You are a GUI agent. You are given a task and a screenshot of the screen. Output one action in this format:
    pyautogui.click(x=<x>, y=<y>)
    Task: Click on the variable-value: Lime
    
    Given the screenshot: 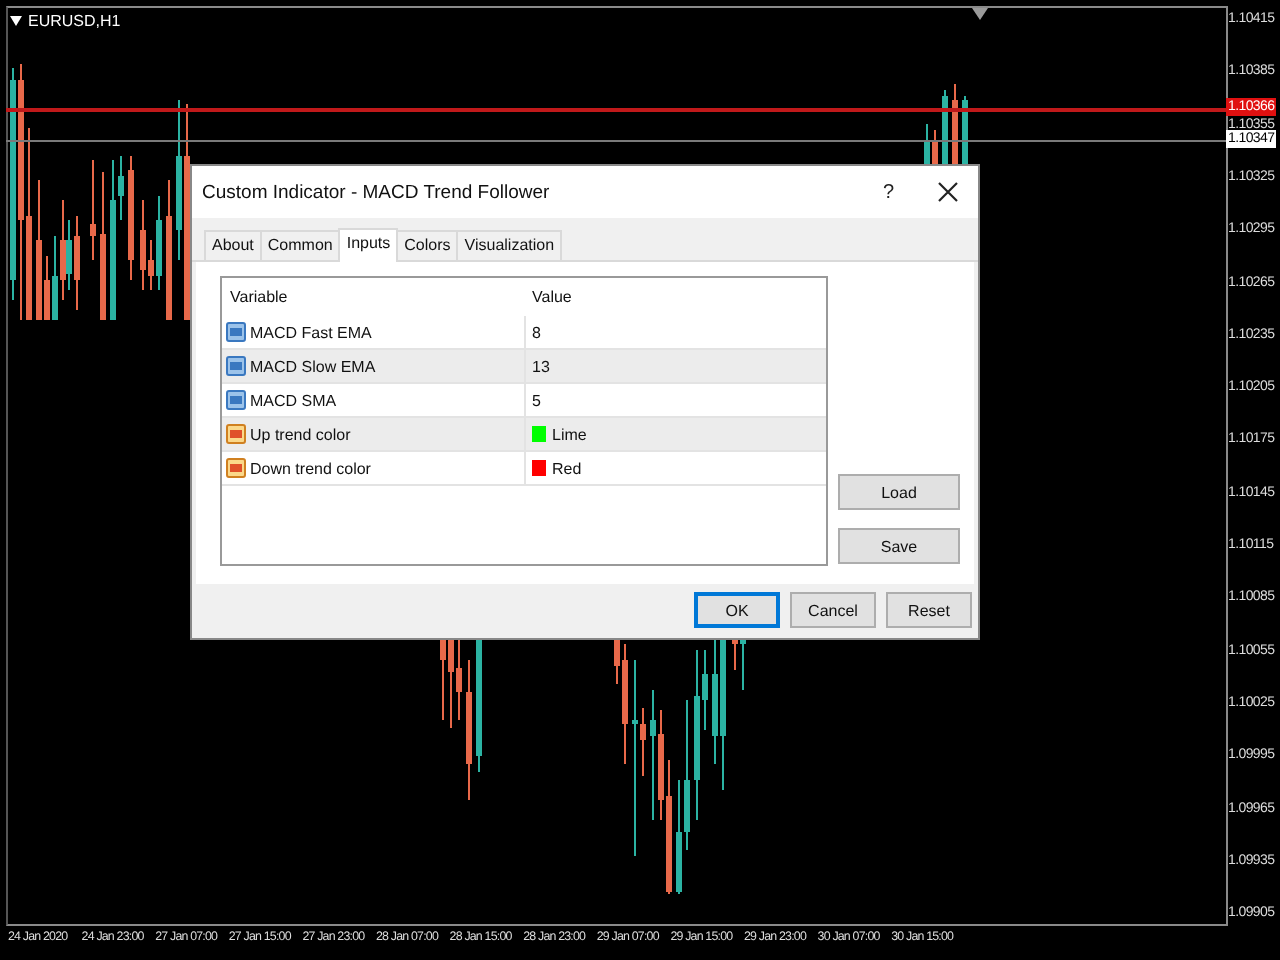 What is the action you would take?
    pyautogui.click(x=569, y=434)
    